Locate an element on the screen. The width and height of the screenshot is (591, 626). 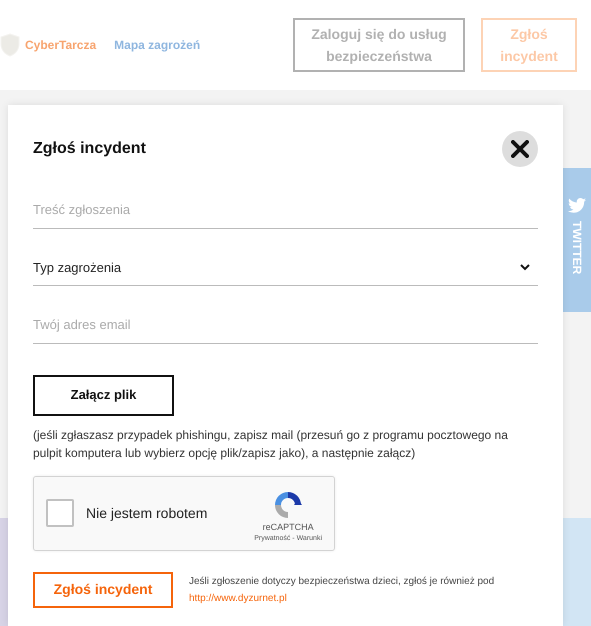
hint-text: (jeśli zgłaszasz przypadek phishingu, zapisz mail (przesuń go z programu pocztowego na pulpit komputera lub wybierz opcję plik/zapisz jako), a następnie załącz) is located at coordinates (271, 444).